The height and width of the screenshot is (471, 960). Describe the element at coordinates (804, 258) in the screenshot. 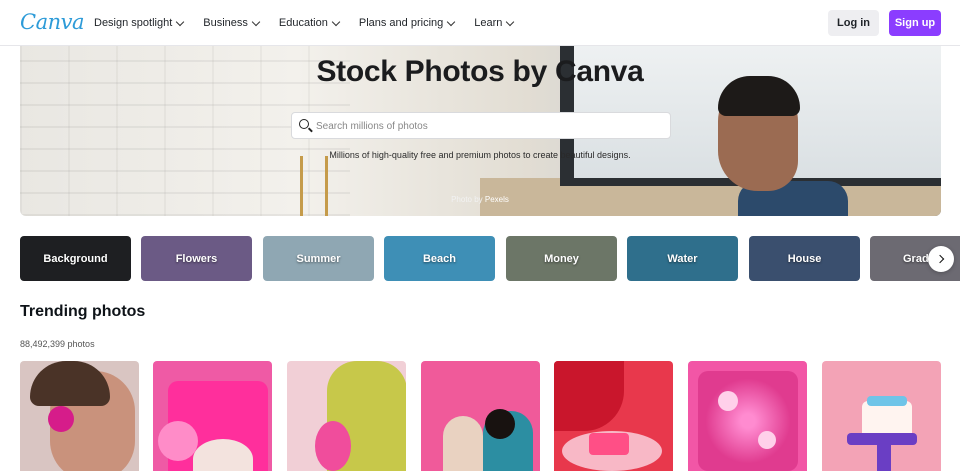

I see `category-house: House` at that location.